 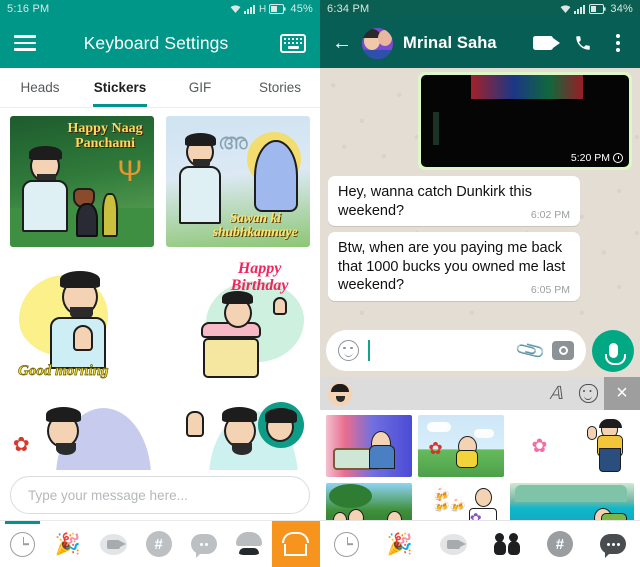 I want to click on network-type: H, so click(x=262, y=9).